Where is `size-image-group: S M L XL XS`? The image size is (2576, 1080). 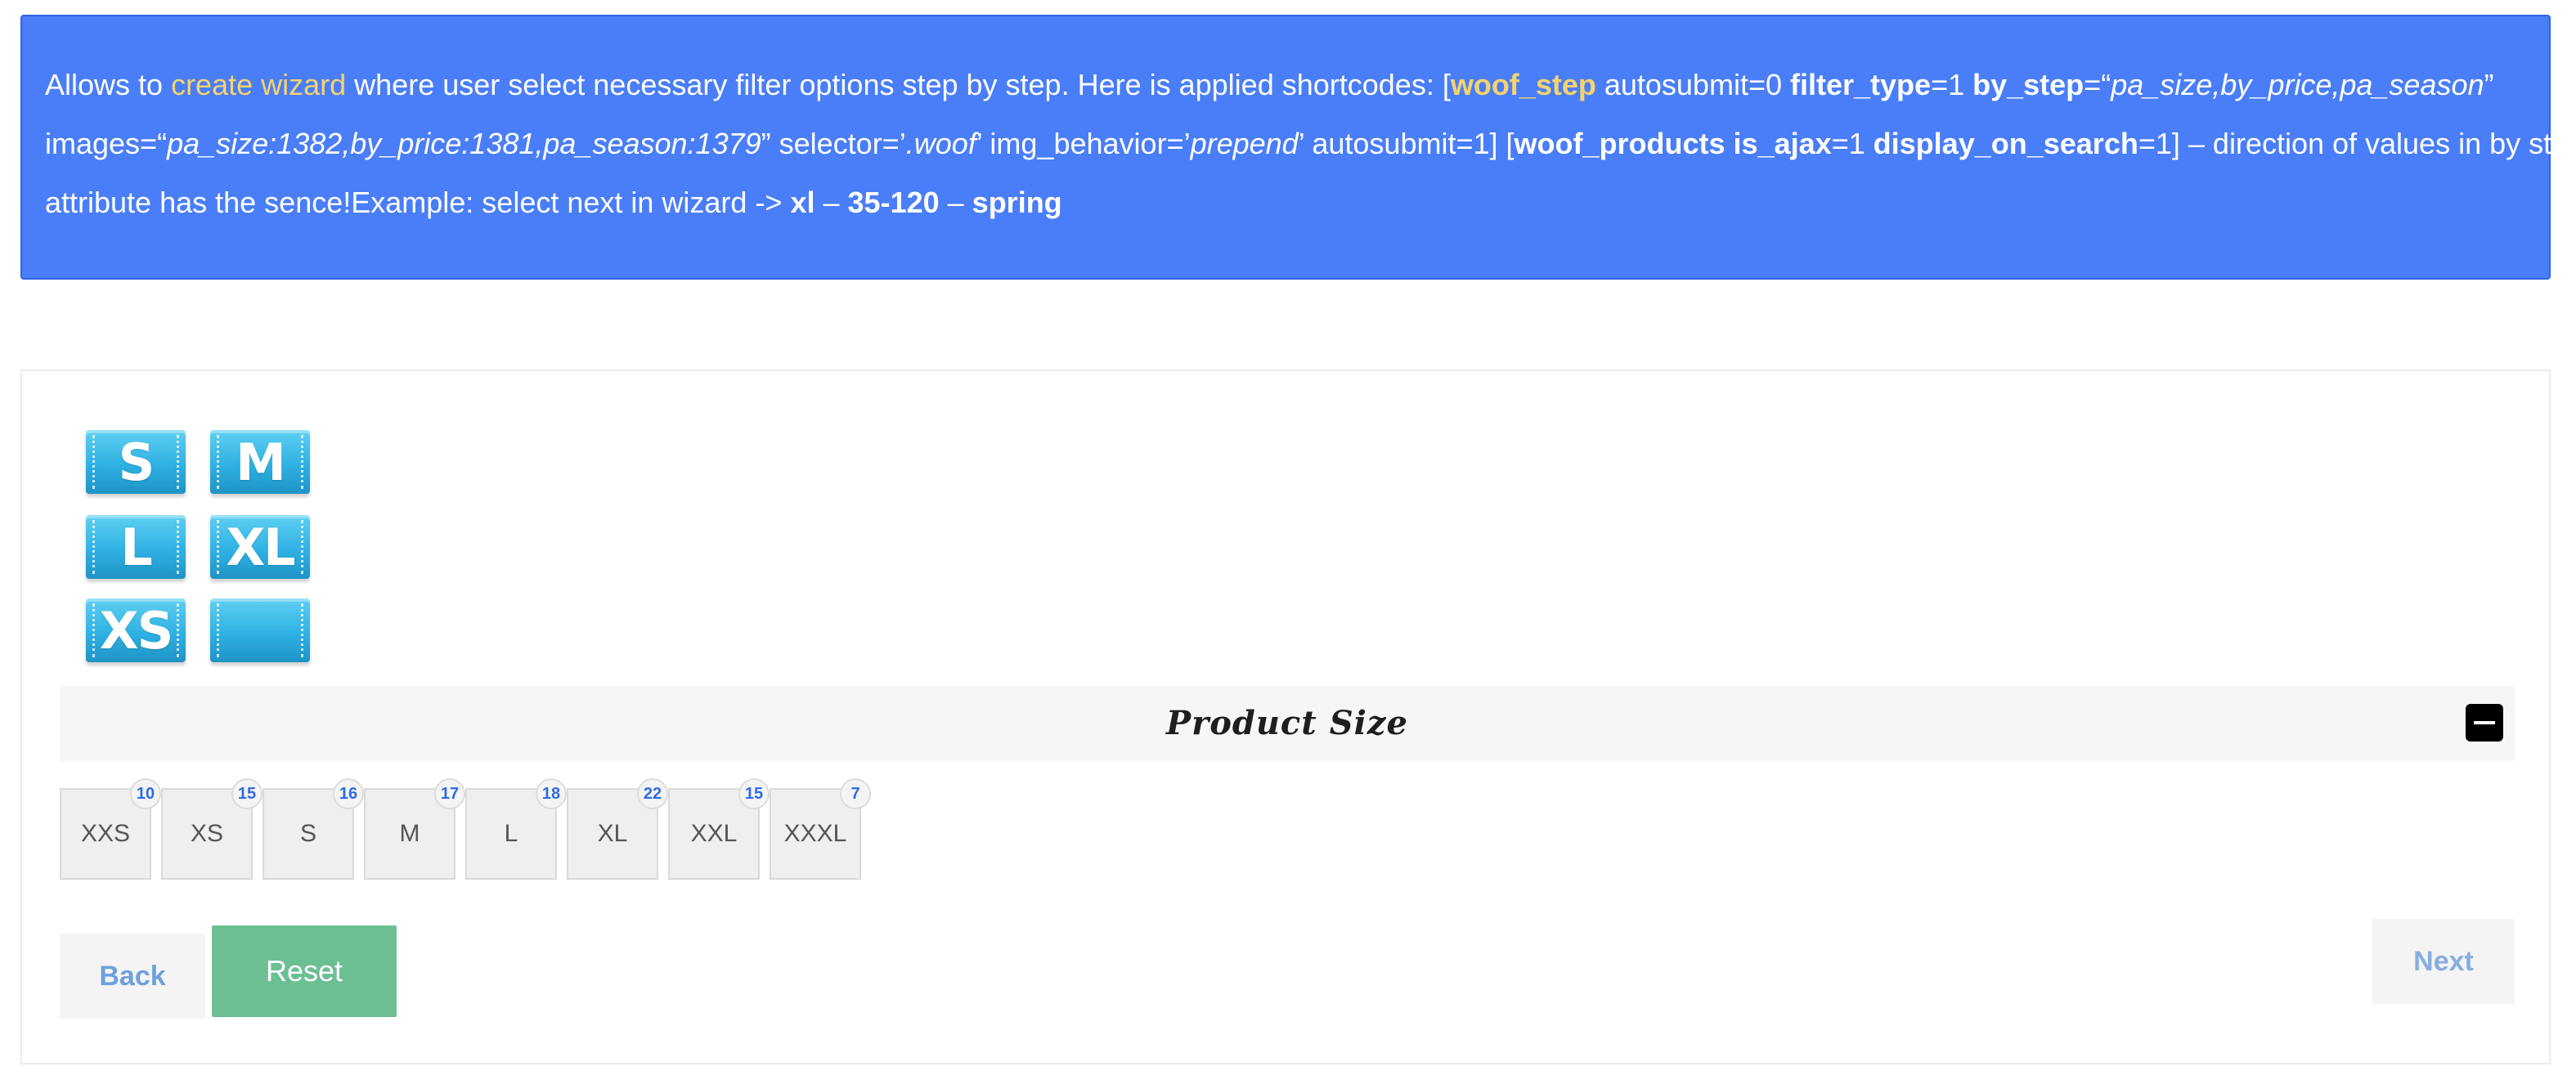
size-image-group: S M L XL XS is located at coordinates (217, 548).